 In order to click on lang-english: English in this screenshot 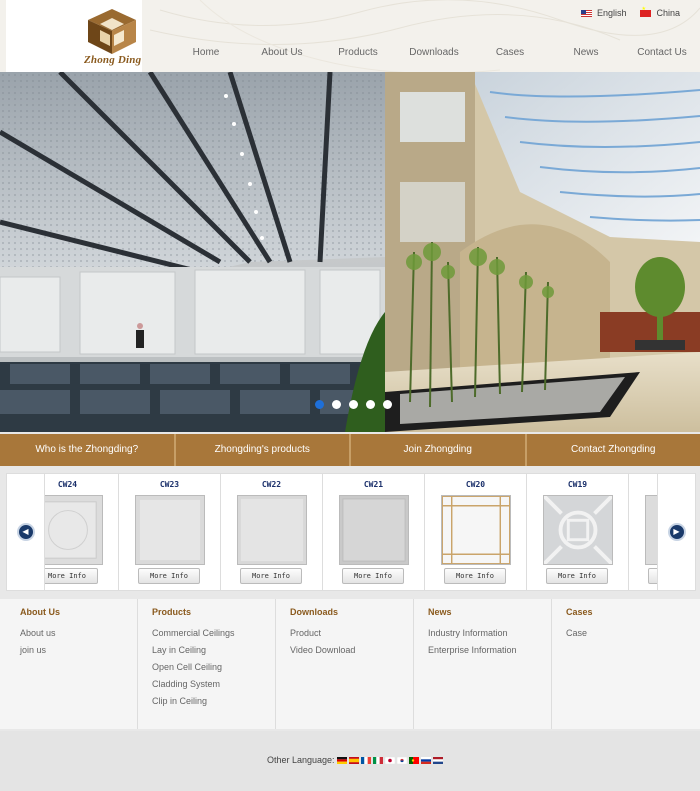, I will do `click(603, 13)`.